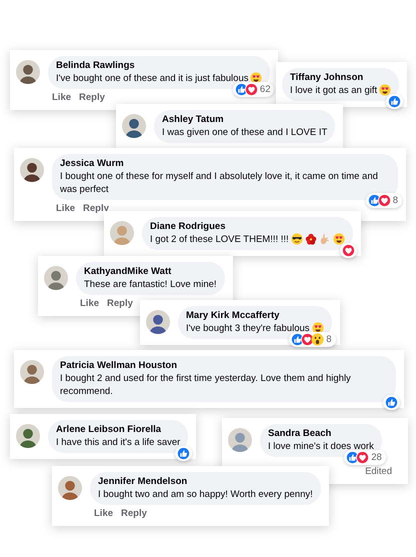 Image resolution: width=416 pixels, height=557 pixels. Describe the element at coordinates (334, 90) in the screenshot. I see `comment-text: I love it got as an gift` at that location.